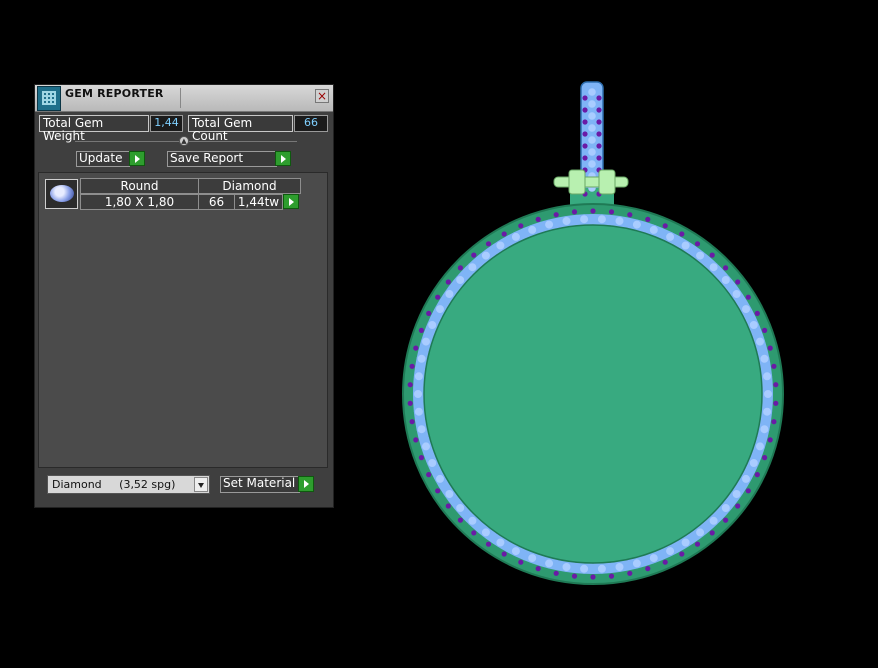 The width and height of the screenshot is (878, 668). I want to click on update-arrow-icon, so click(137, 158).